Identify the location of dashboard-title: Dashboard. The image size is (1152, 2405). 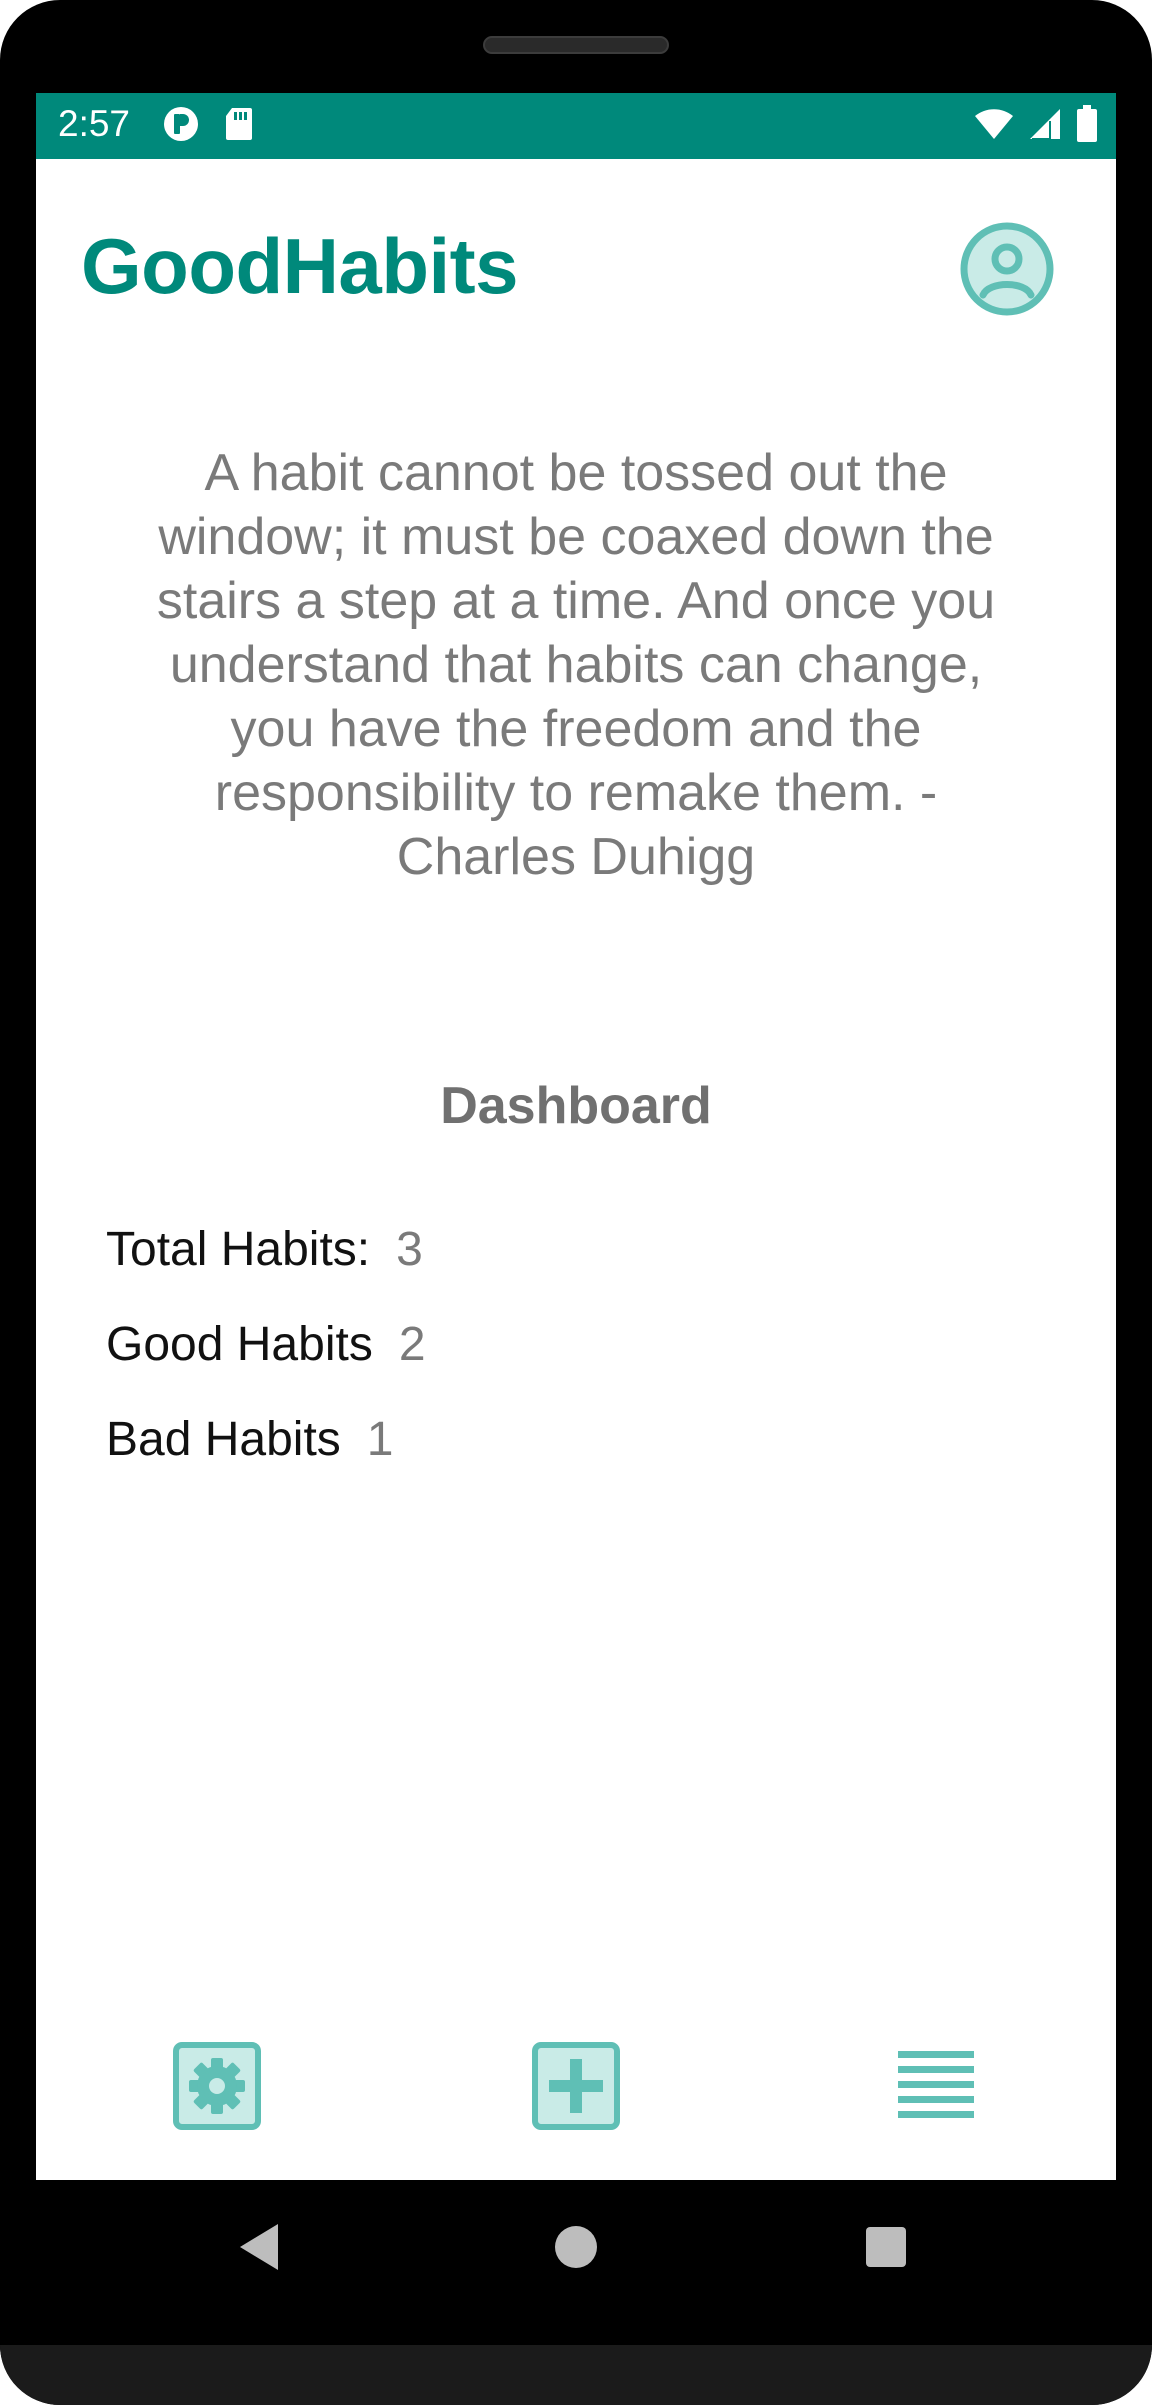
(576, 1106).